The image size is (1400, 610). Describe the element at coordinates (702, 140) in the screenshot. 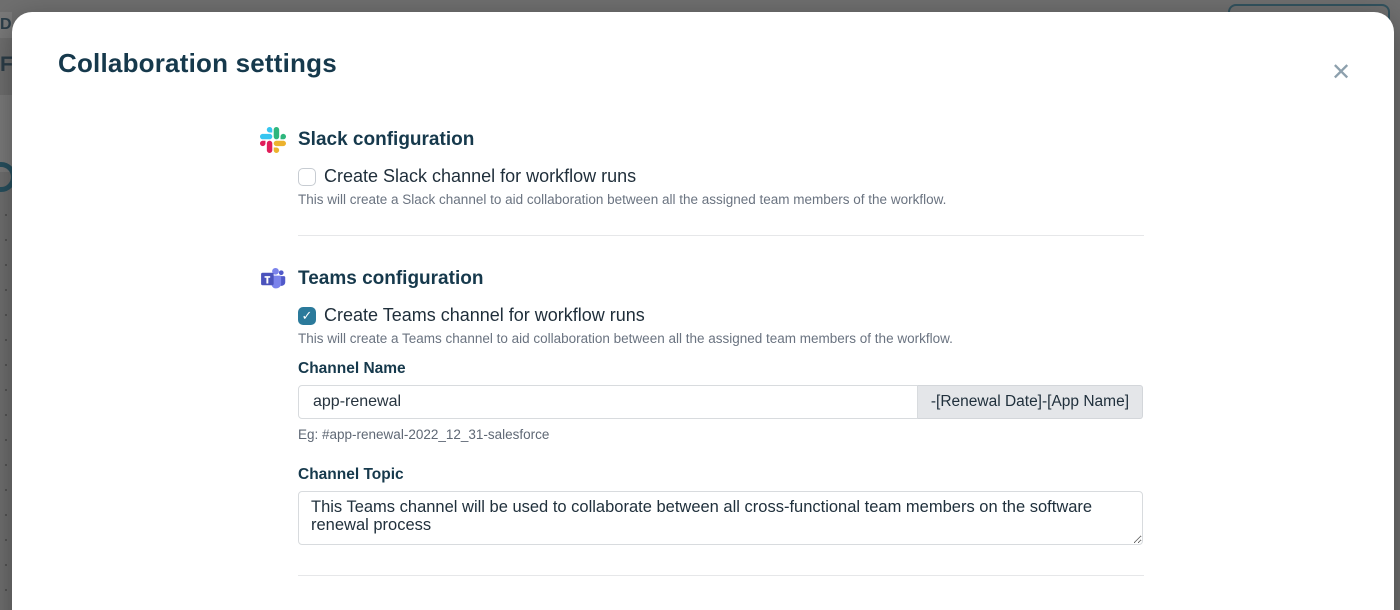

I see `slack-section-header: Slack configuration` at that location.